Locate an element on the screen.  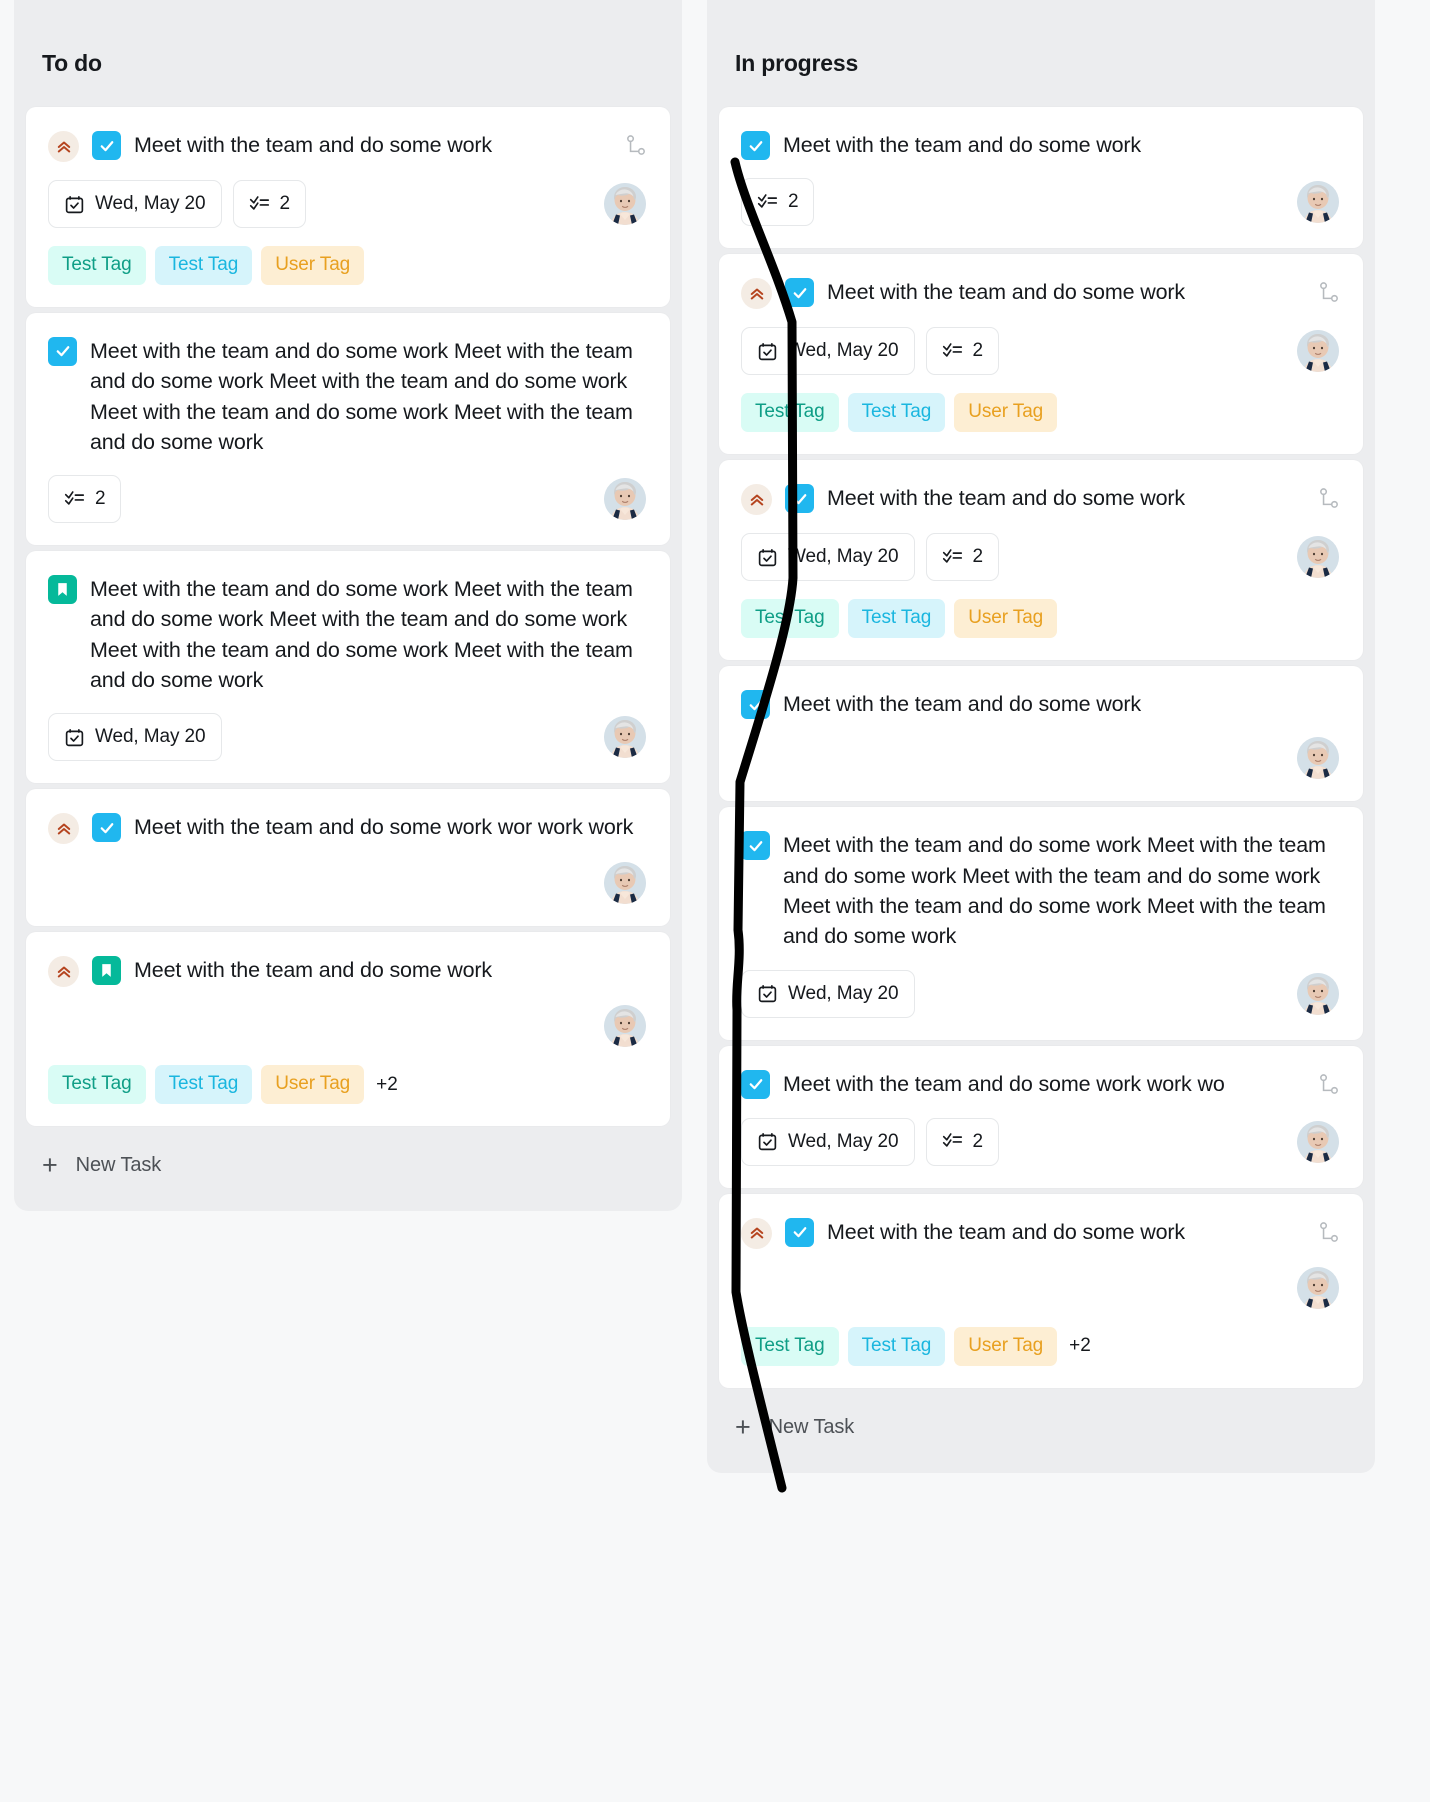
task-card: Meet with the team and do some work 2 is located at coordinates (1041, 178).